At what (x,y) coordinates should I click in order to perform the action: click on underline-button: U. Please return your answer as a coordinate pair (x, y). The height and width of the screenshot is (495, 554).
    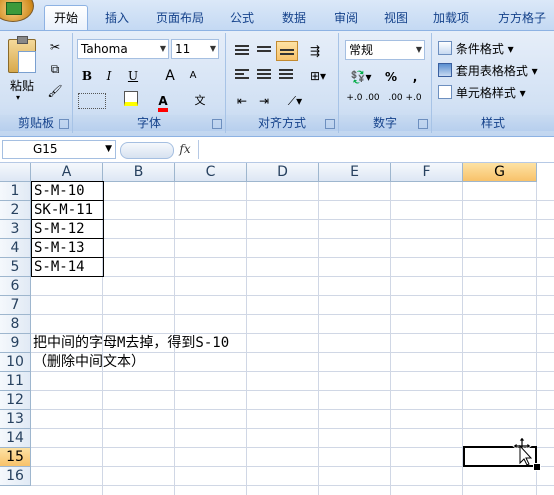
    Looking at the image, I should click on (133, 76).